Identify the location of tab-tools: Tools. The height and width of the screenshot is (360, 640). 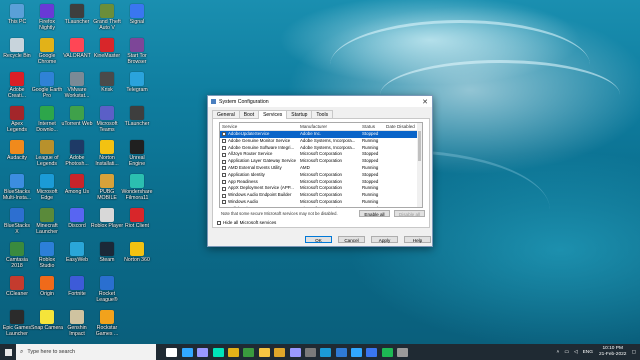
(322, 114).